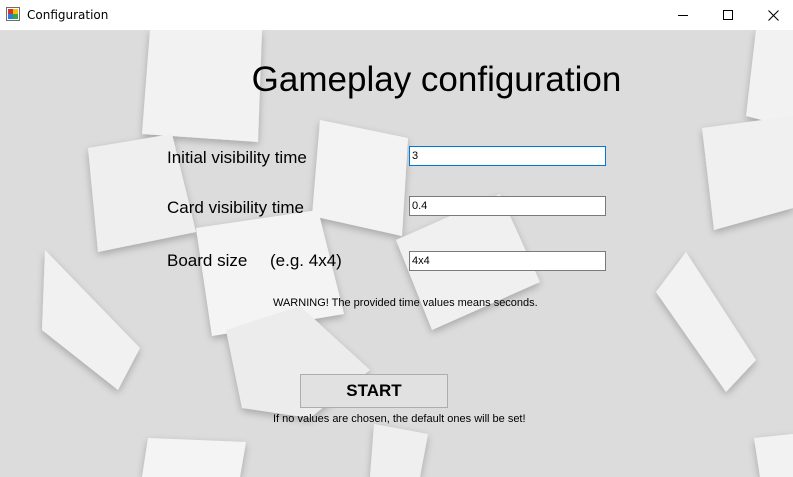  I want to click on board-size-label: Board size, so click(207, 260).